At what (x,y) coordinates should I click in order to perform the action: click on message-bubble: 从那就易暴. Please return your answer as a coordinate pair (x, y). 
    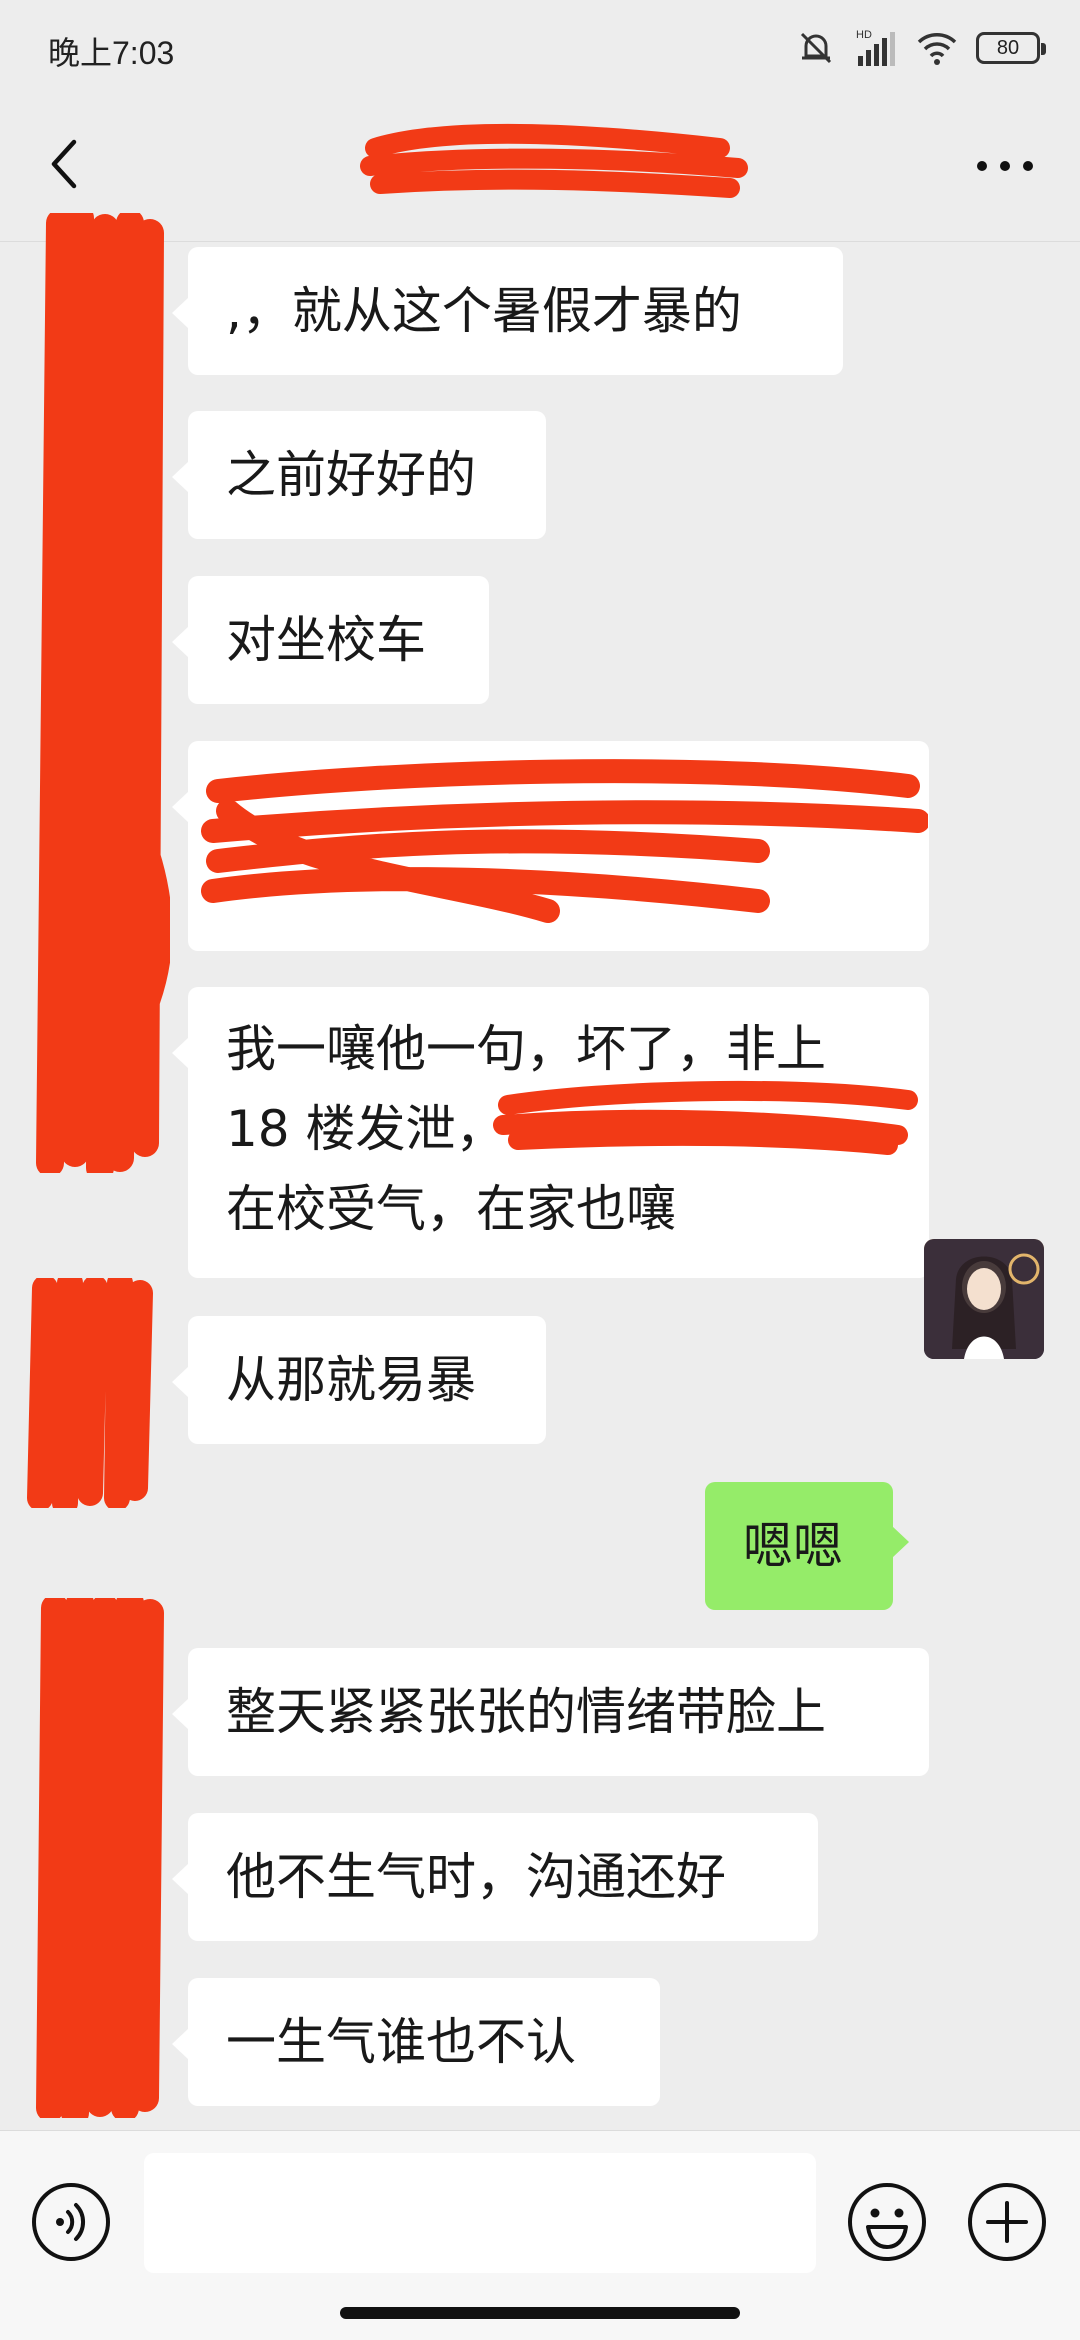
    Looking at the image, I should click on (359, 1380).